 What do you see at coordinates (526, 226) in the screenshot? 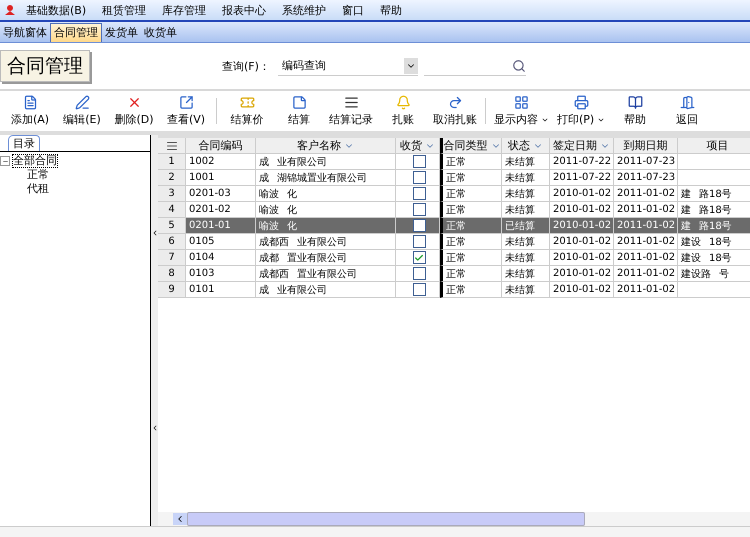
I see `table-cell: 已结算` at bounding box center [526, 226].